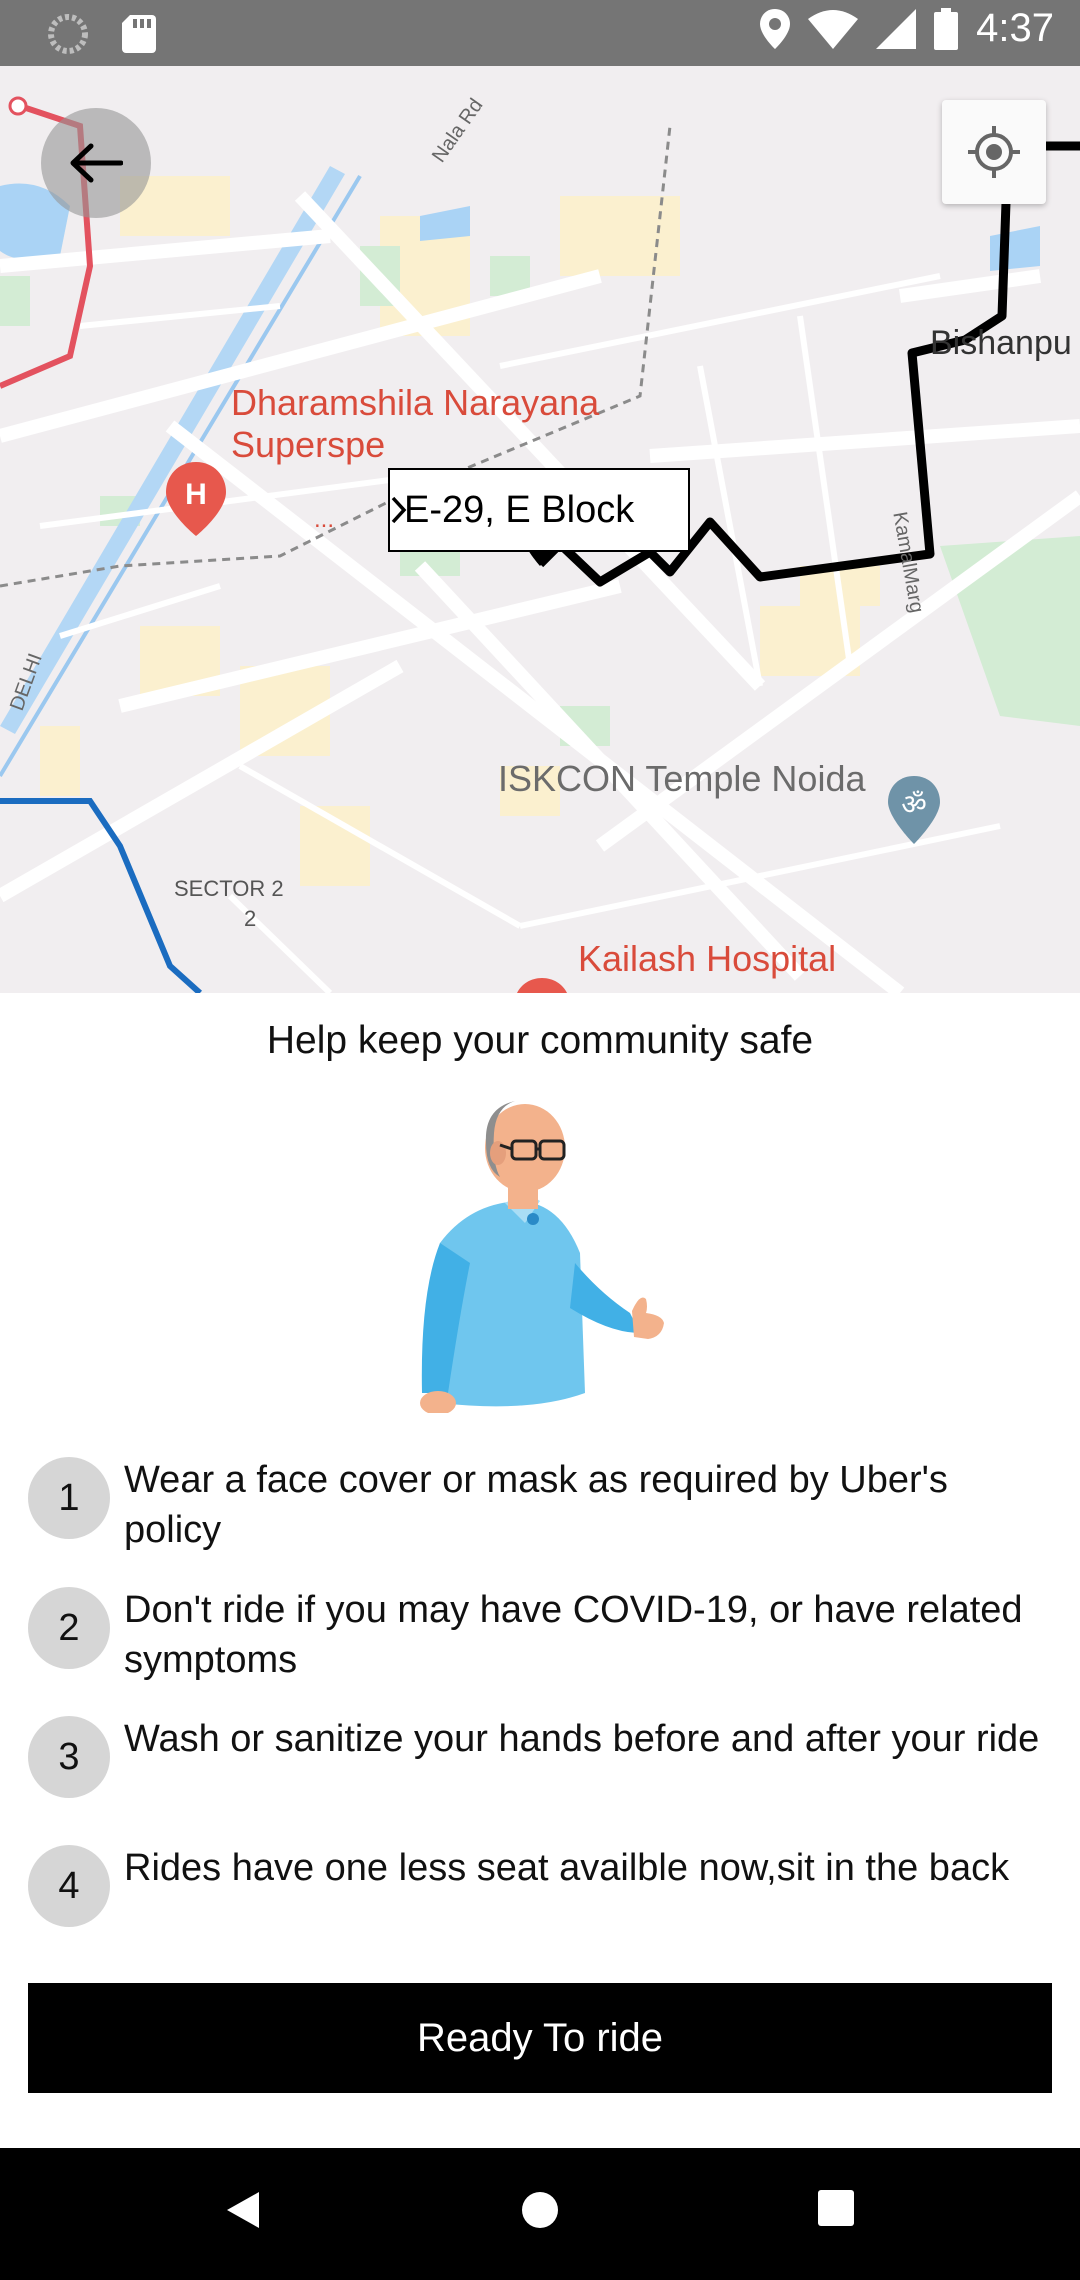 This screenshot has height=2280, width=1080. What do you see at coordinates (540, 2038) in the screenshot?
I see `ready-to-ride-button: Ready To ride` at bounding box center [540, 2038].